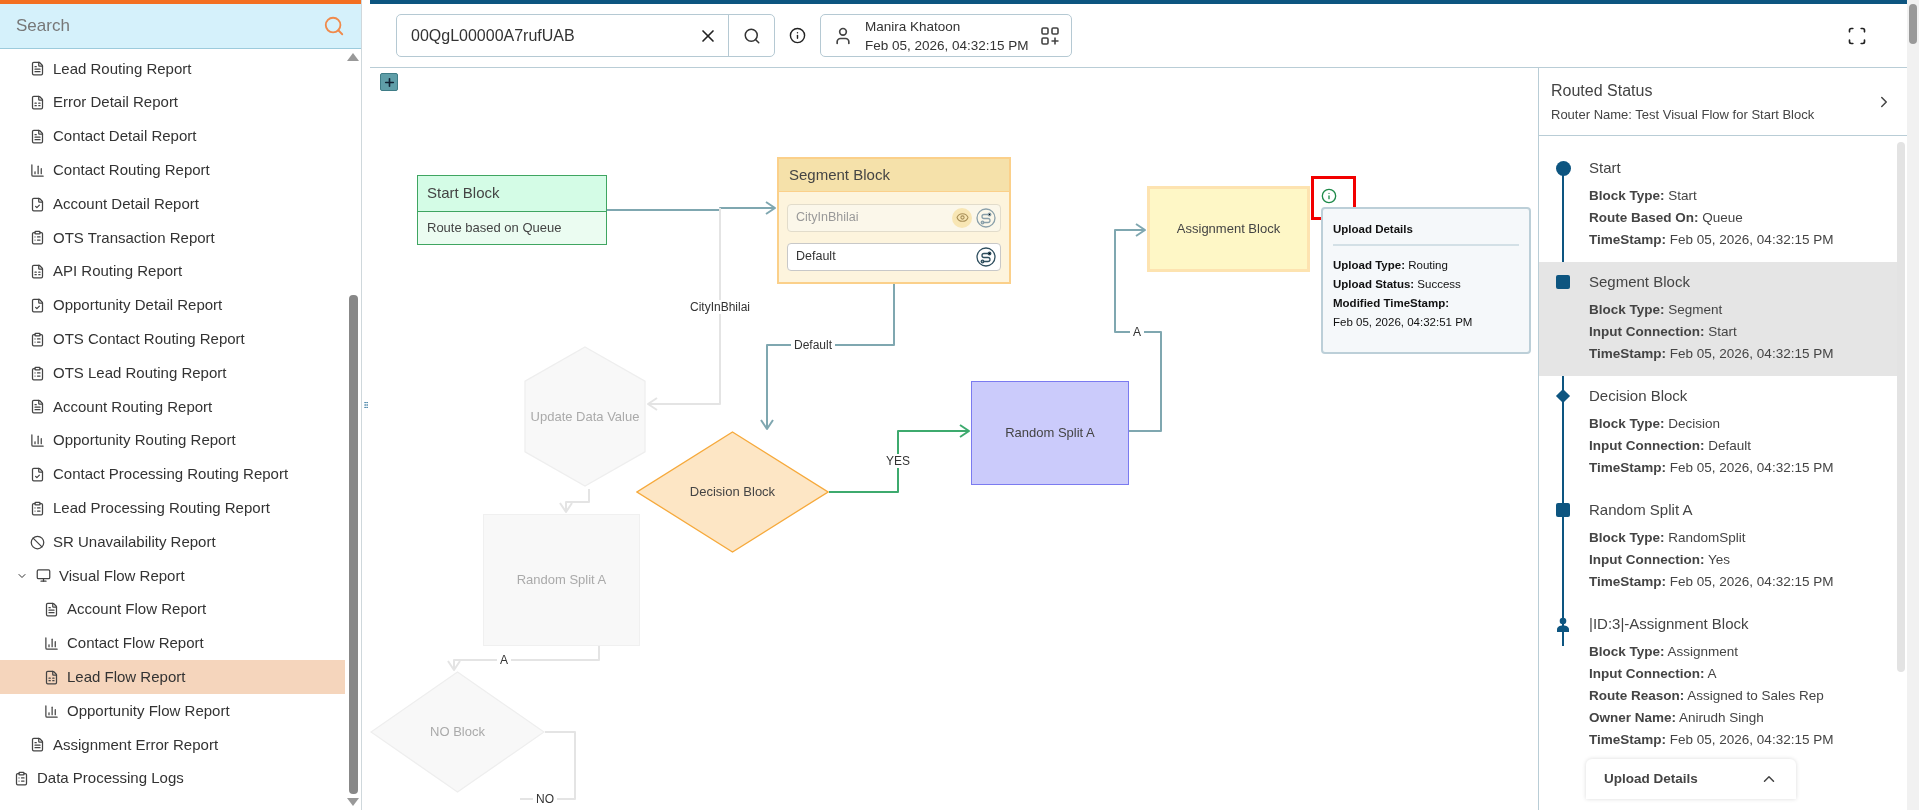  I want to click on plus-icon, so click(389, 82).